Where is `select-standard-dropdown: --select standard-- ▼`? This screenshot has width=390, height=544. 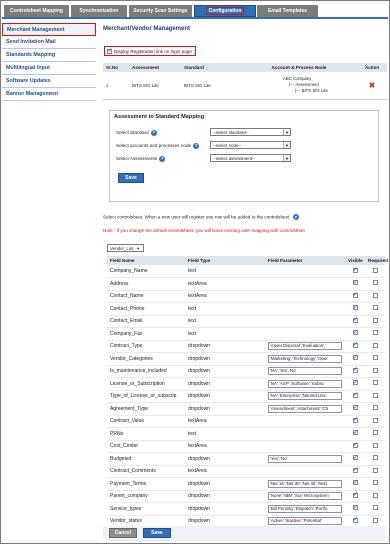
select-standard-dropdown: --select standard-- ▼ is located at coordinates (250, 132).